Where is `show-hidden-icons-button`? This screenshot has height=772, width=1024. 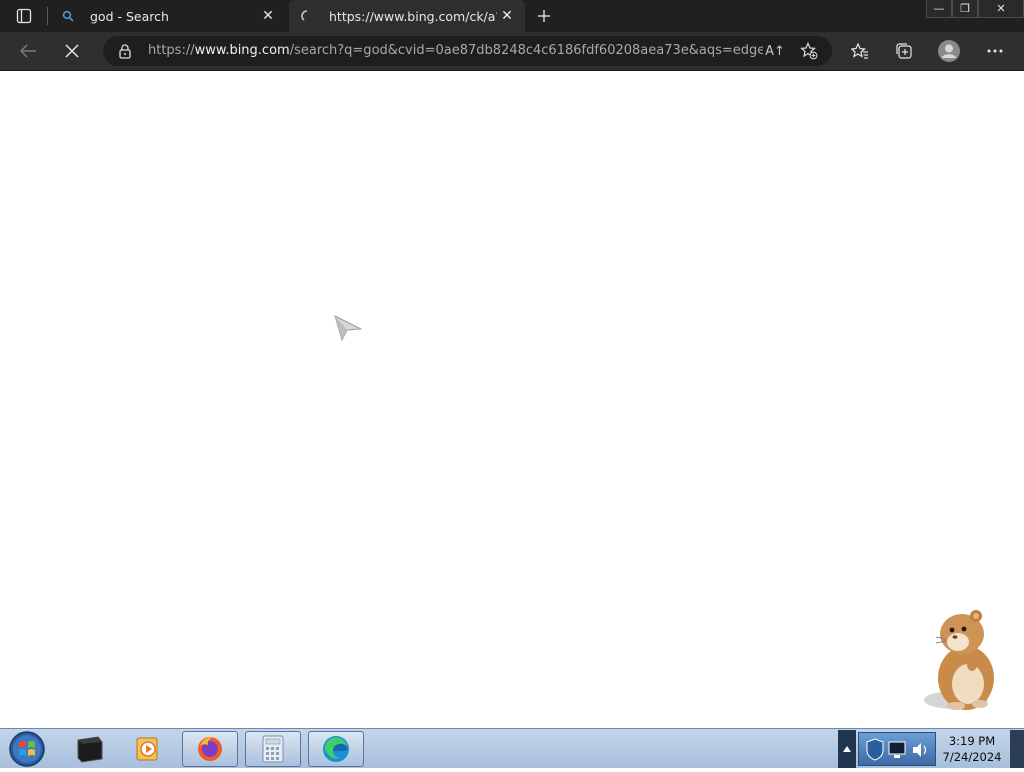
show-hidden-icons-button is located at coordinates (847, 749).